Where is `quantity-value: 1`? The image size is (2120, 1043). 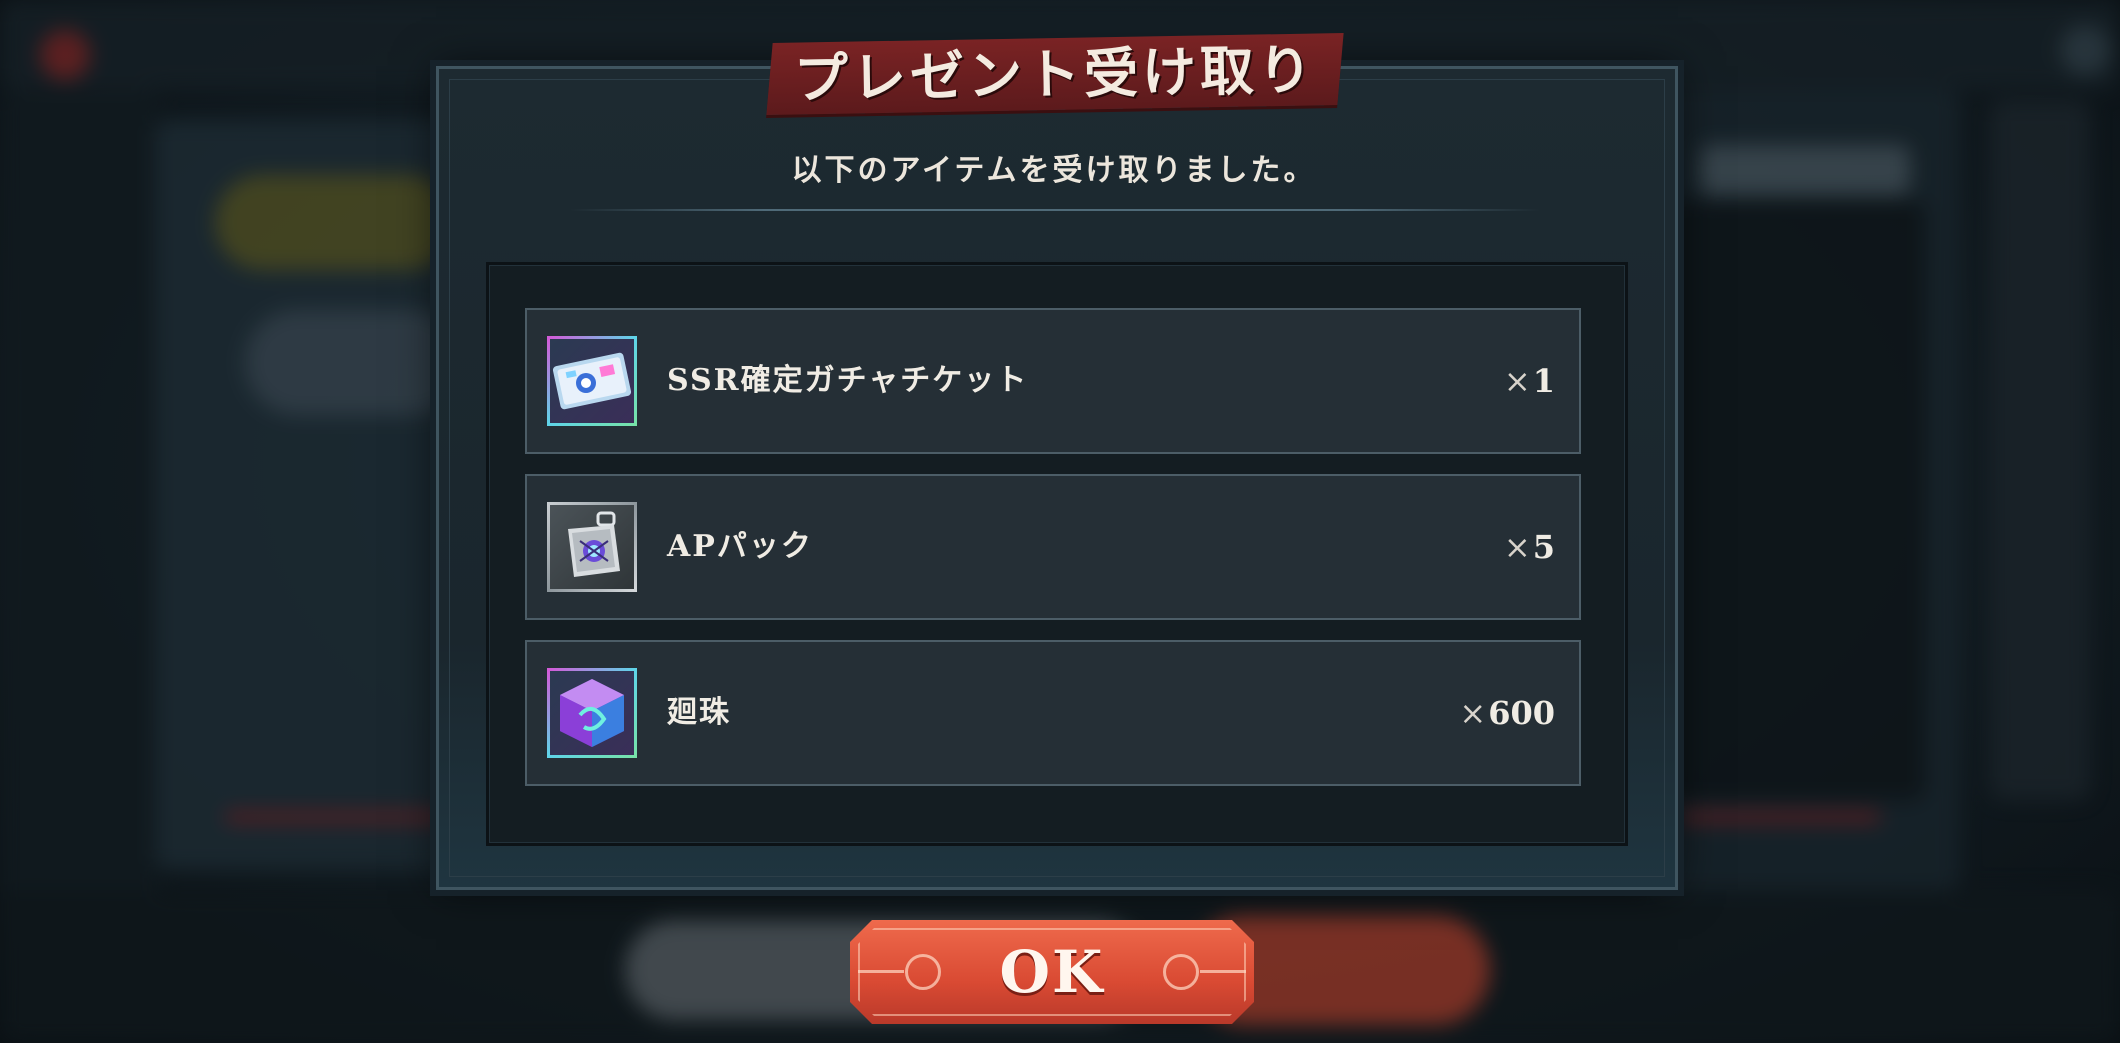
quantity-value: 1 is located at coordinates (1543, 381).